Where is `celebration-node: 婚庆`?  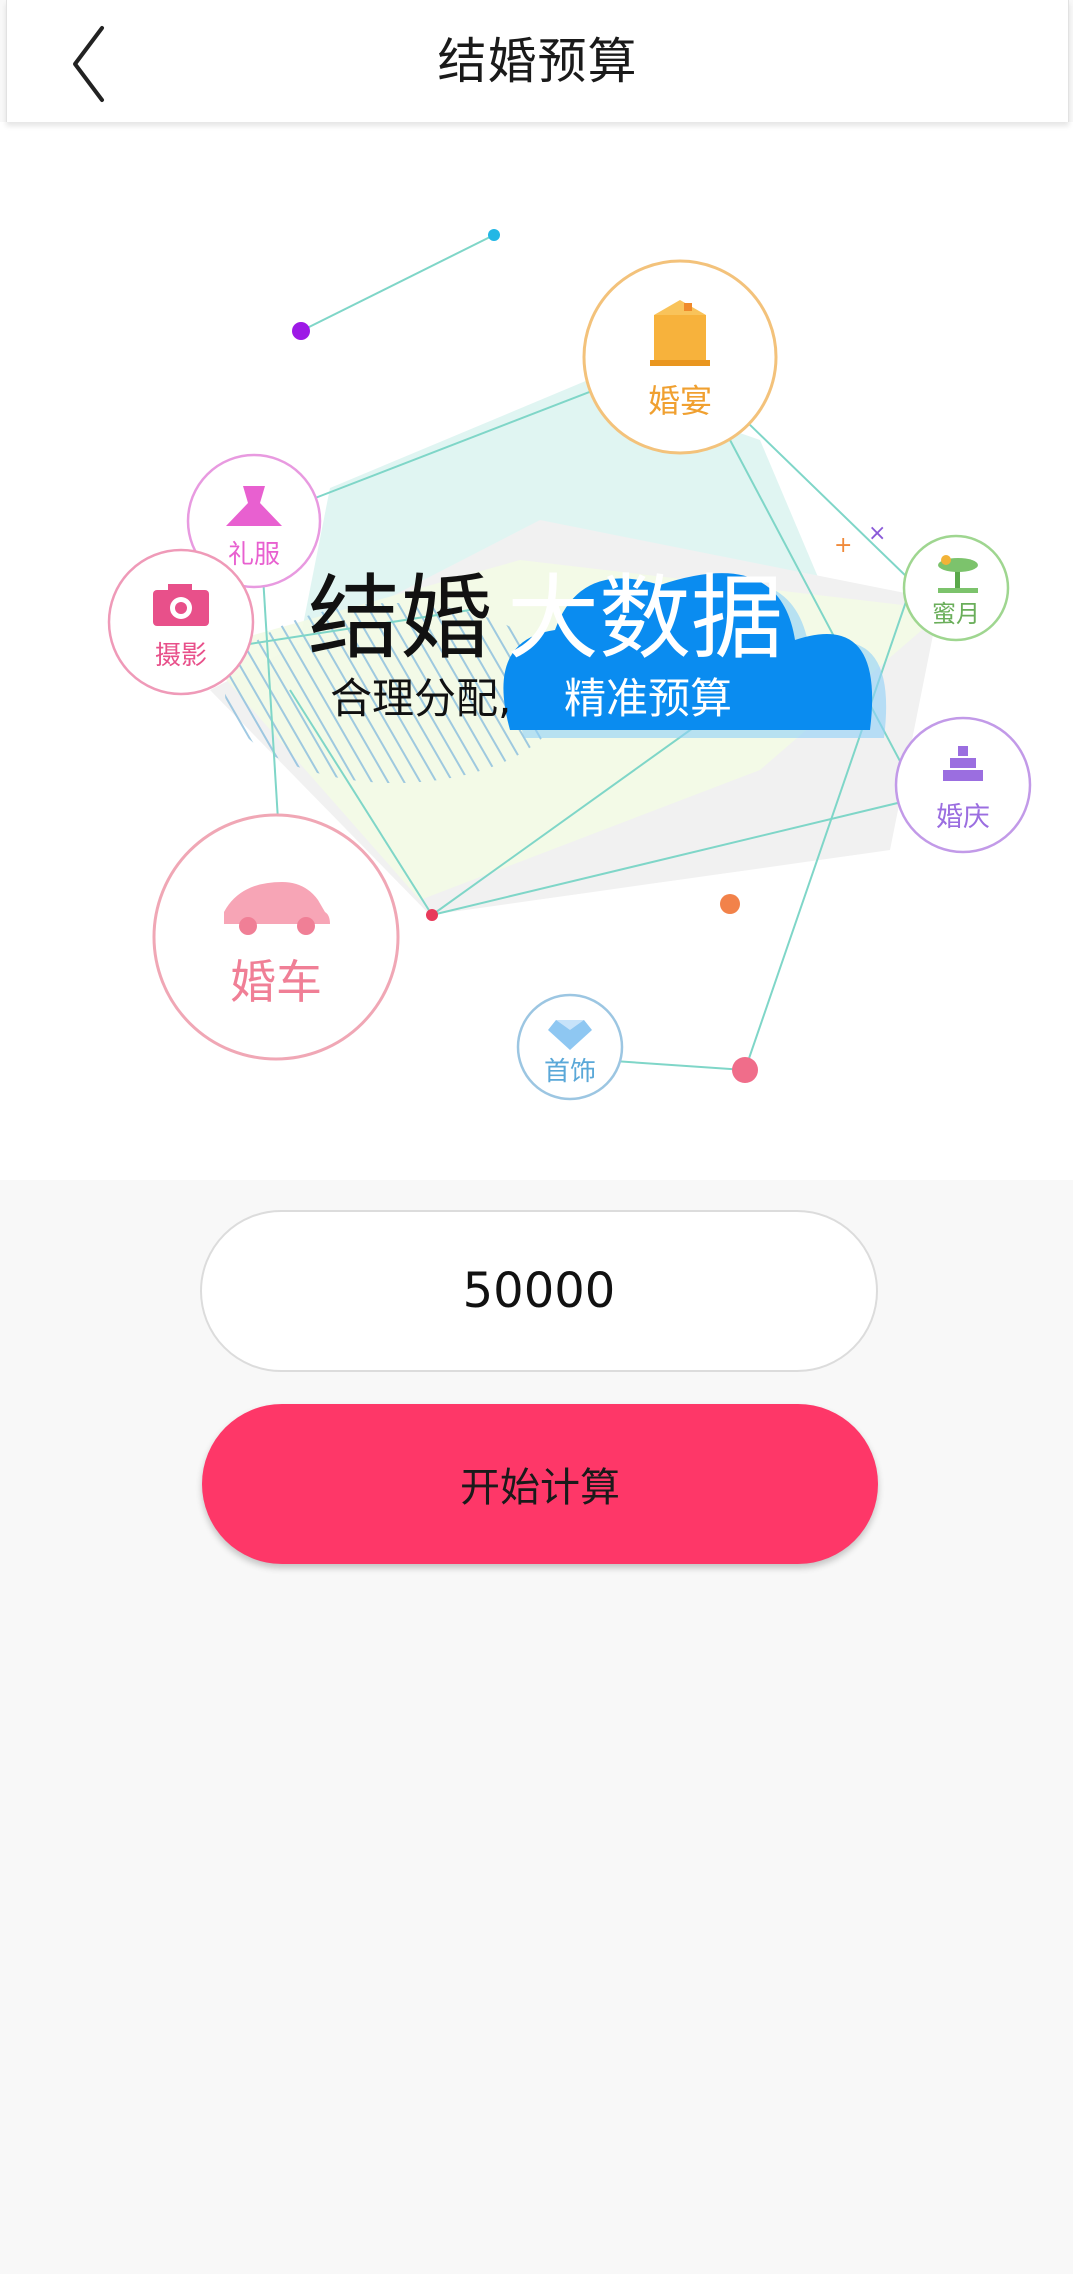
celebration-node: 婚庆 is located at coordinates (963, 785).